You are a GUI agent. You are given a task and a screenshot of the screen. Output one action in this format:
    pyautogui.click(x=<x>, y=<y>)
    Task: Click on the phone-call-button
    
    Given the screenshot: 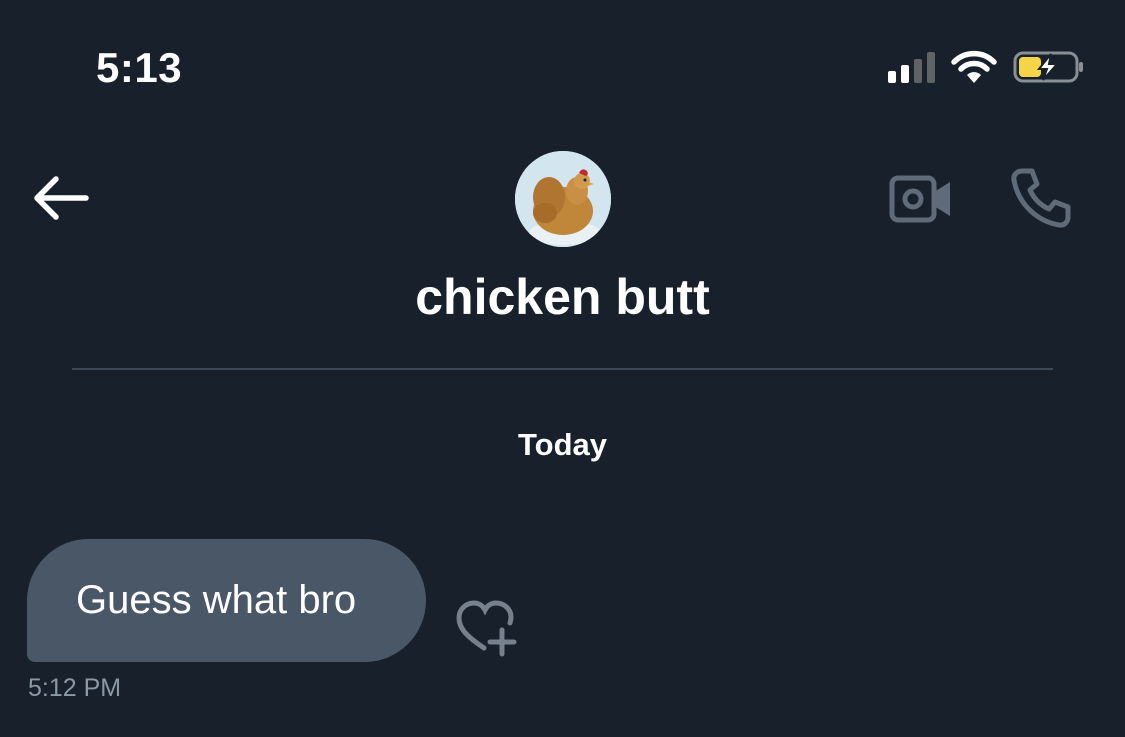 What is the action you would take?
    pyautogui.click(x=1041, y=198)
    